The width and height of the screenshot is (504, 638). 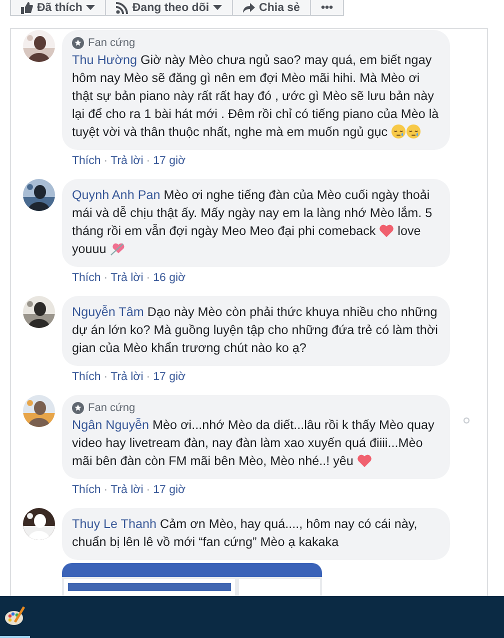 I want to click on author-link: Thuy Le Thanh, so click(x=114, y=524).